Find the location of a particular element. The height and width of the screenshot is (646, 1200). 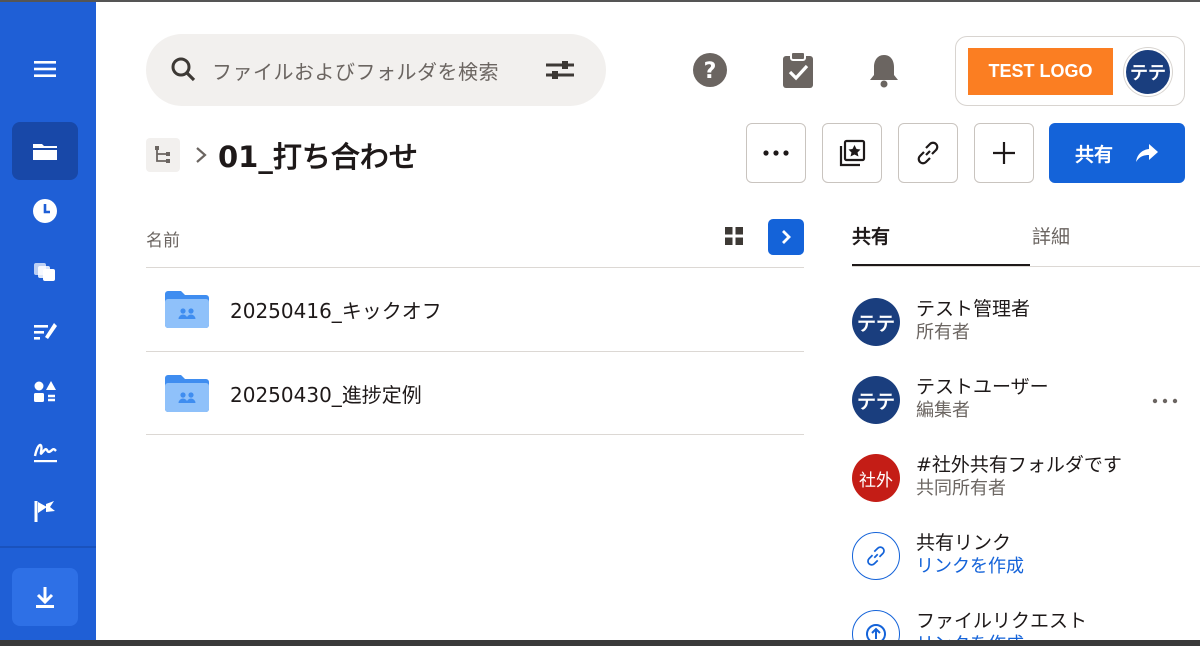

create-button is located at coordinates (1004, 153).